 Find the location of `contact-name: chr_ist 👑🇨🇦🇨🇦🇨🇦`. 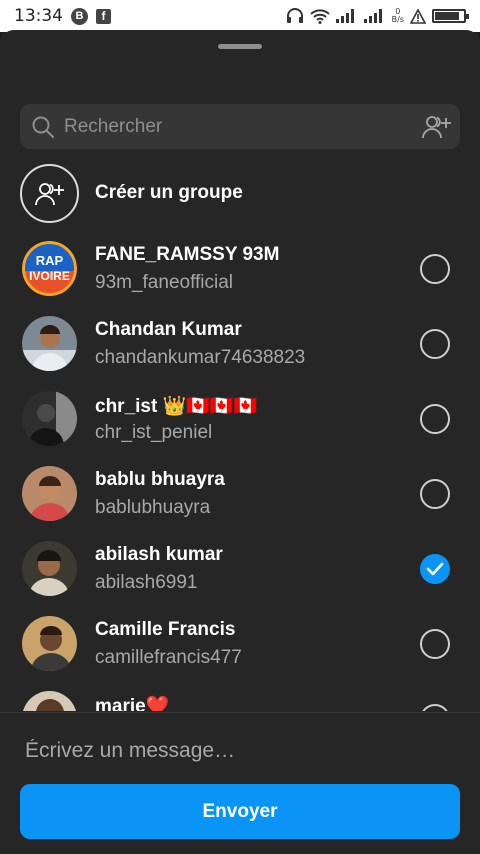

contact-name: chr_ist 👑🇨🇦🇨🇦🇨🇦 is located at coordinates (176, 406).